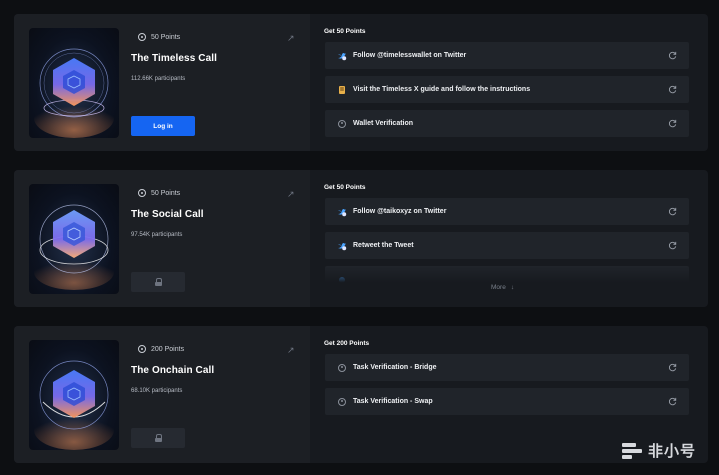 The image size is (719, 475). Describe the element at coordinates (158, 79) in the screenshot. I see `participants-count: 112.66K participants` at that location.